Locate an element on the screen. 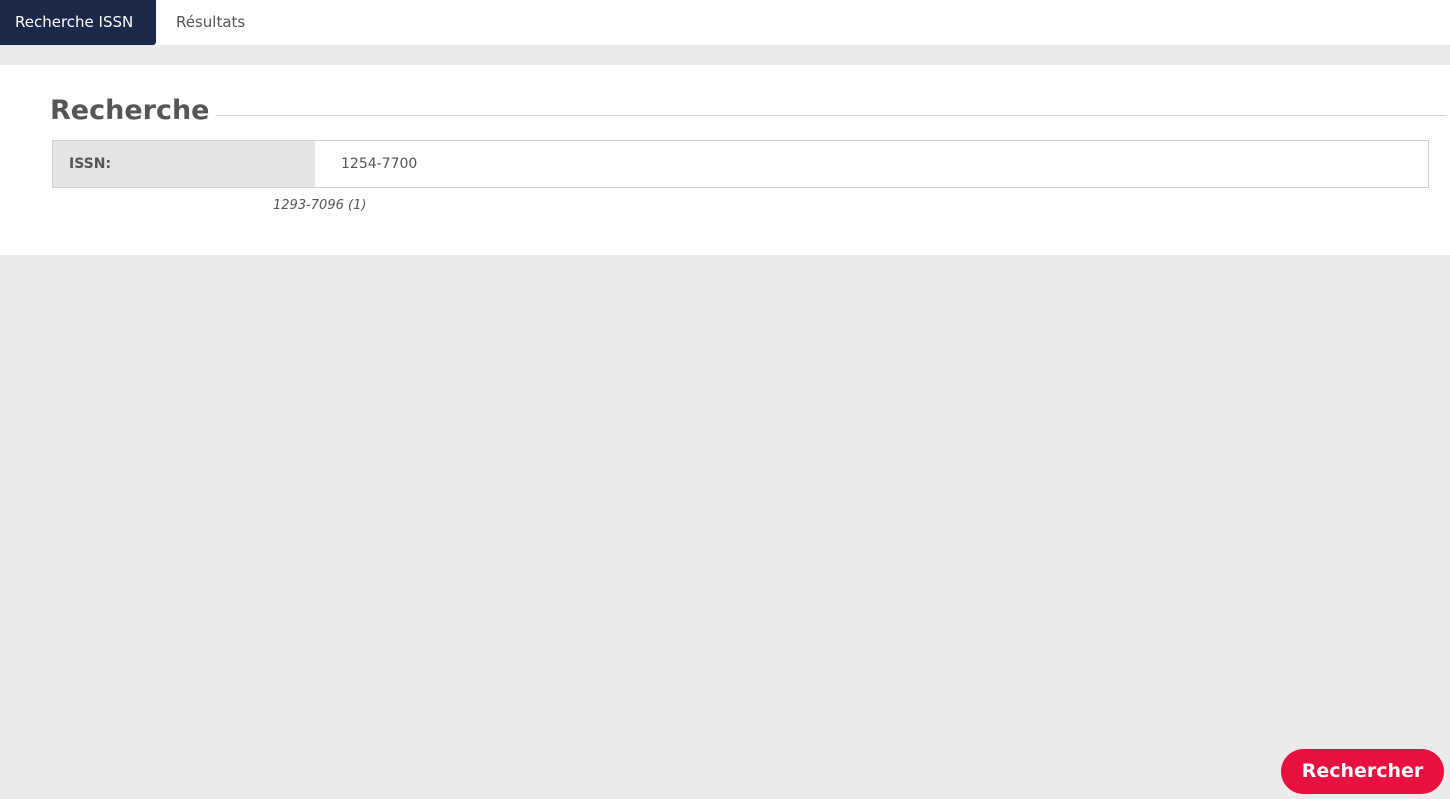 The height and width of the screenshot is (799, 1450). issn-field-row: ISSN: is located at coordinates (740, 164).